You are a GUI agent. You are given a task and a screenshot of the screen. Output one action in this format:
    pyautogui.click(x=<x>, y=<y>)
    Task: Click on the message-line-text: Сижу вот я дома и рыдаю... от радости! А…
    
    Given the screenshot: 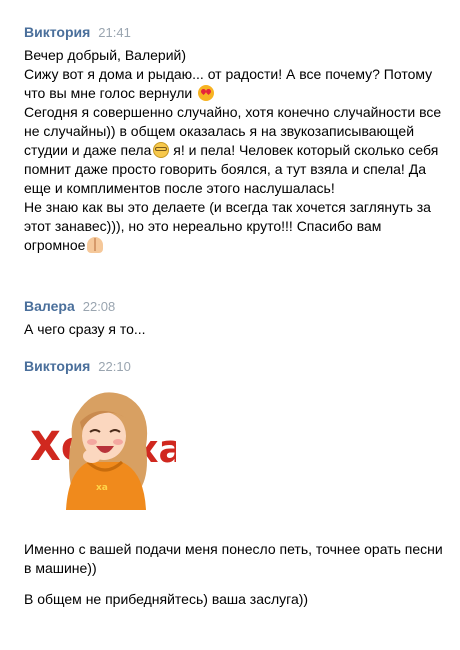 What is the action you would take?
    pyautogui.click(x=228, y=83)
    